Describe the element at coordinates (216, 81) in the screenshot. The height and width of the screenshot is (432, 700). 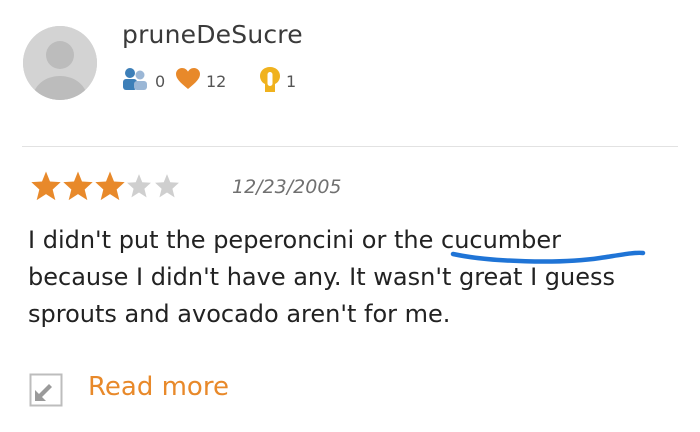
I see `favorites-count: 12` at that location.